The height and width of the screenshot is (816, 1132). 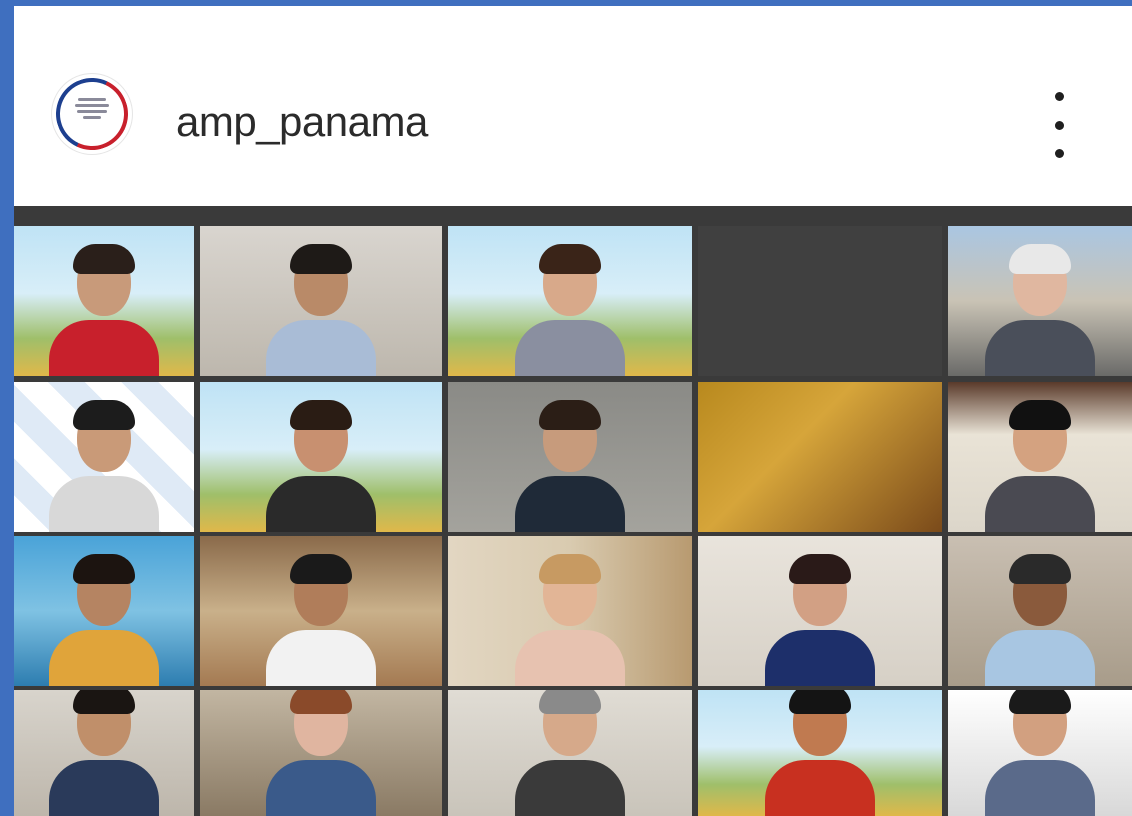 I want to click on amp-panama-logo-icon, so click(x=92, y=114).